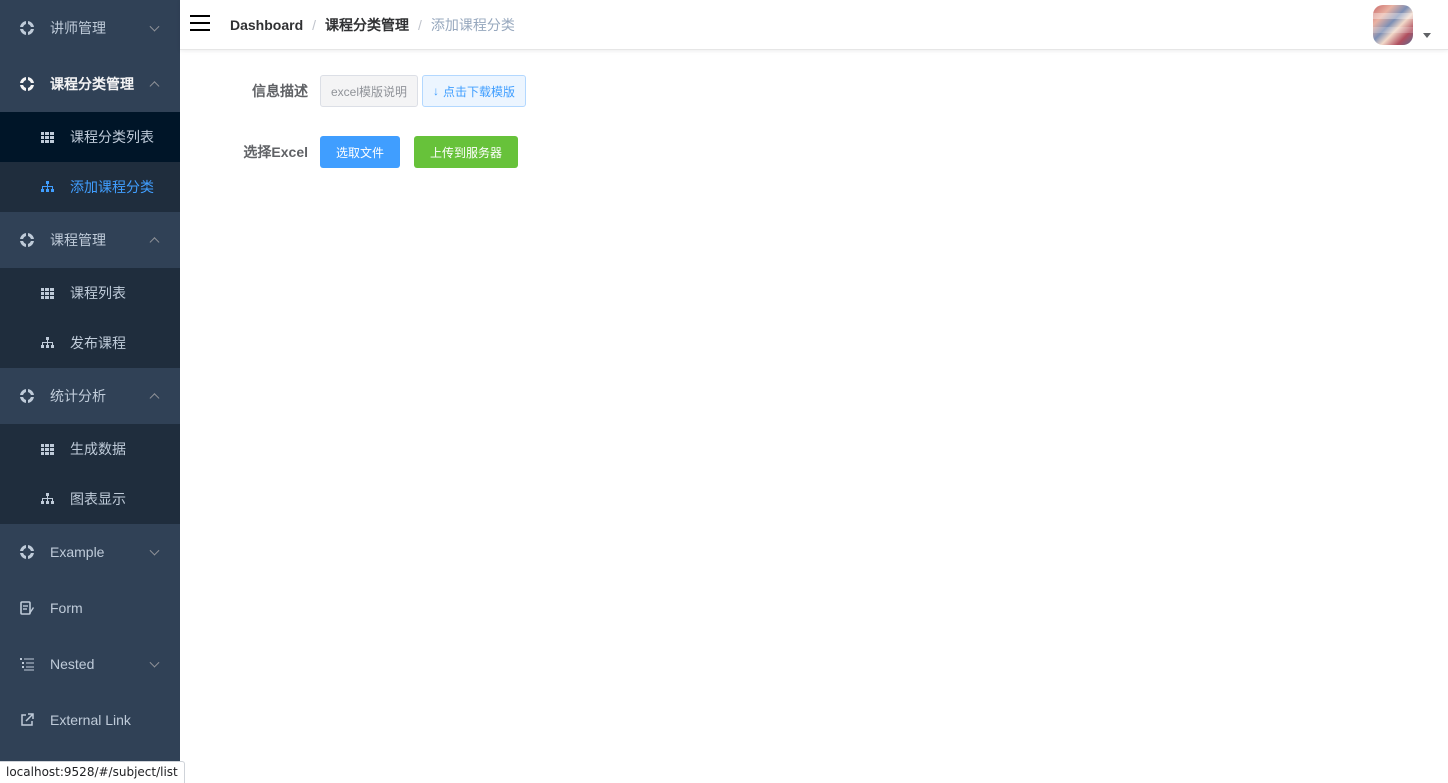 This screenshot has width=1448, height=783. I want to click on sidebar-item-label: 课程分类管理, so click(92, 84).